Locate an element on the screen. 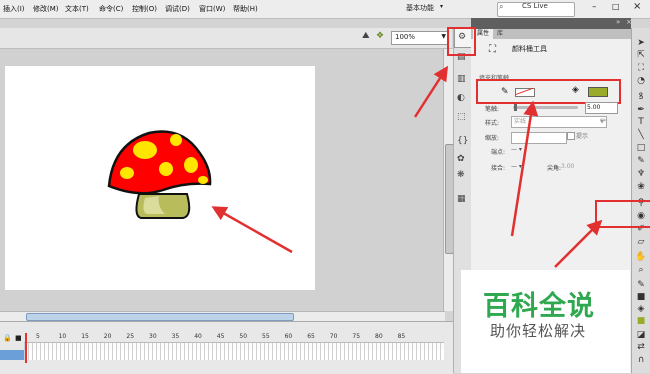  frame-number: 10 is located at coordinates (62, 336).